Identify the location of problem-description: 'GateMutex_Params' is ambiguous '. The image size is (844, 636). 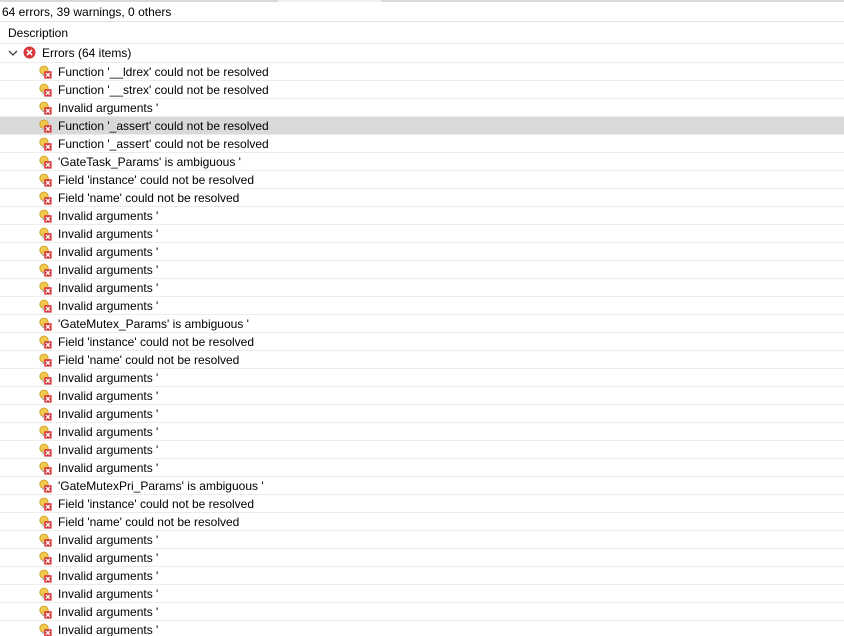
(153, 324).